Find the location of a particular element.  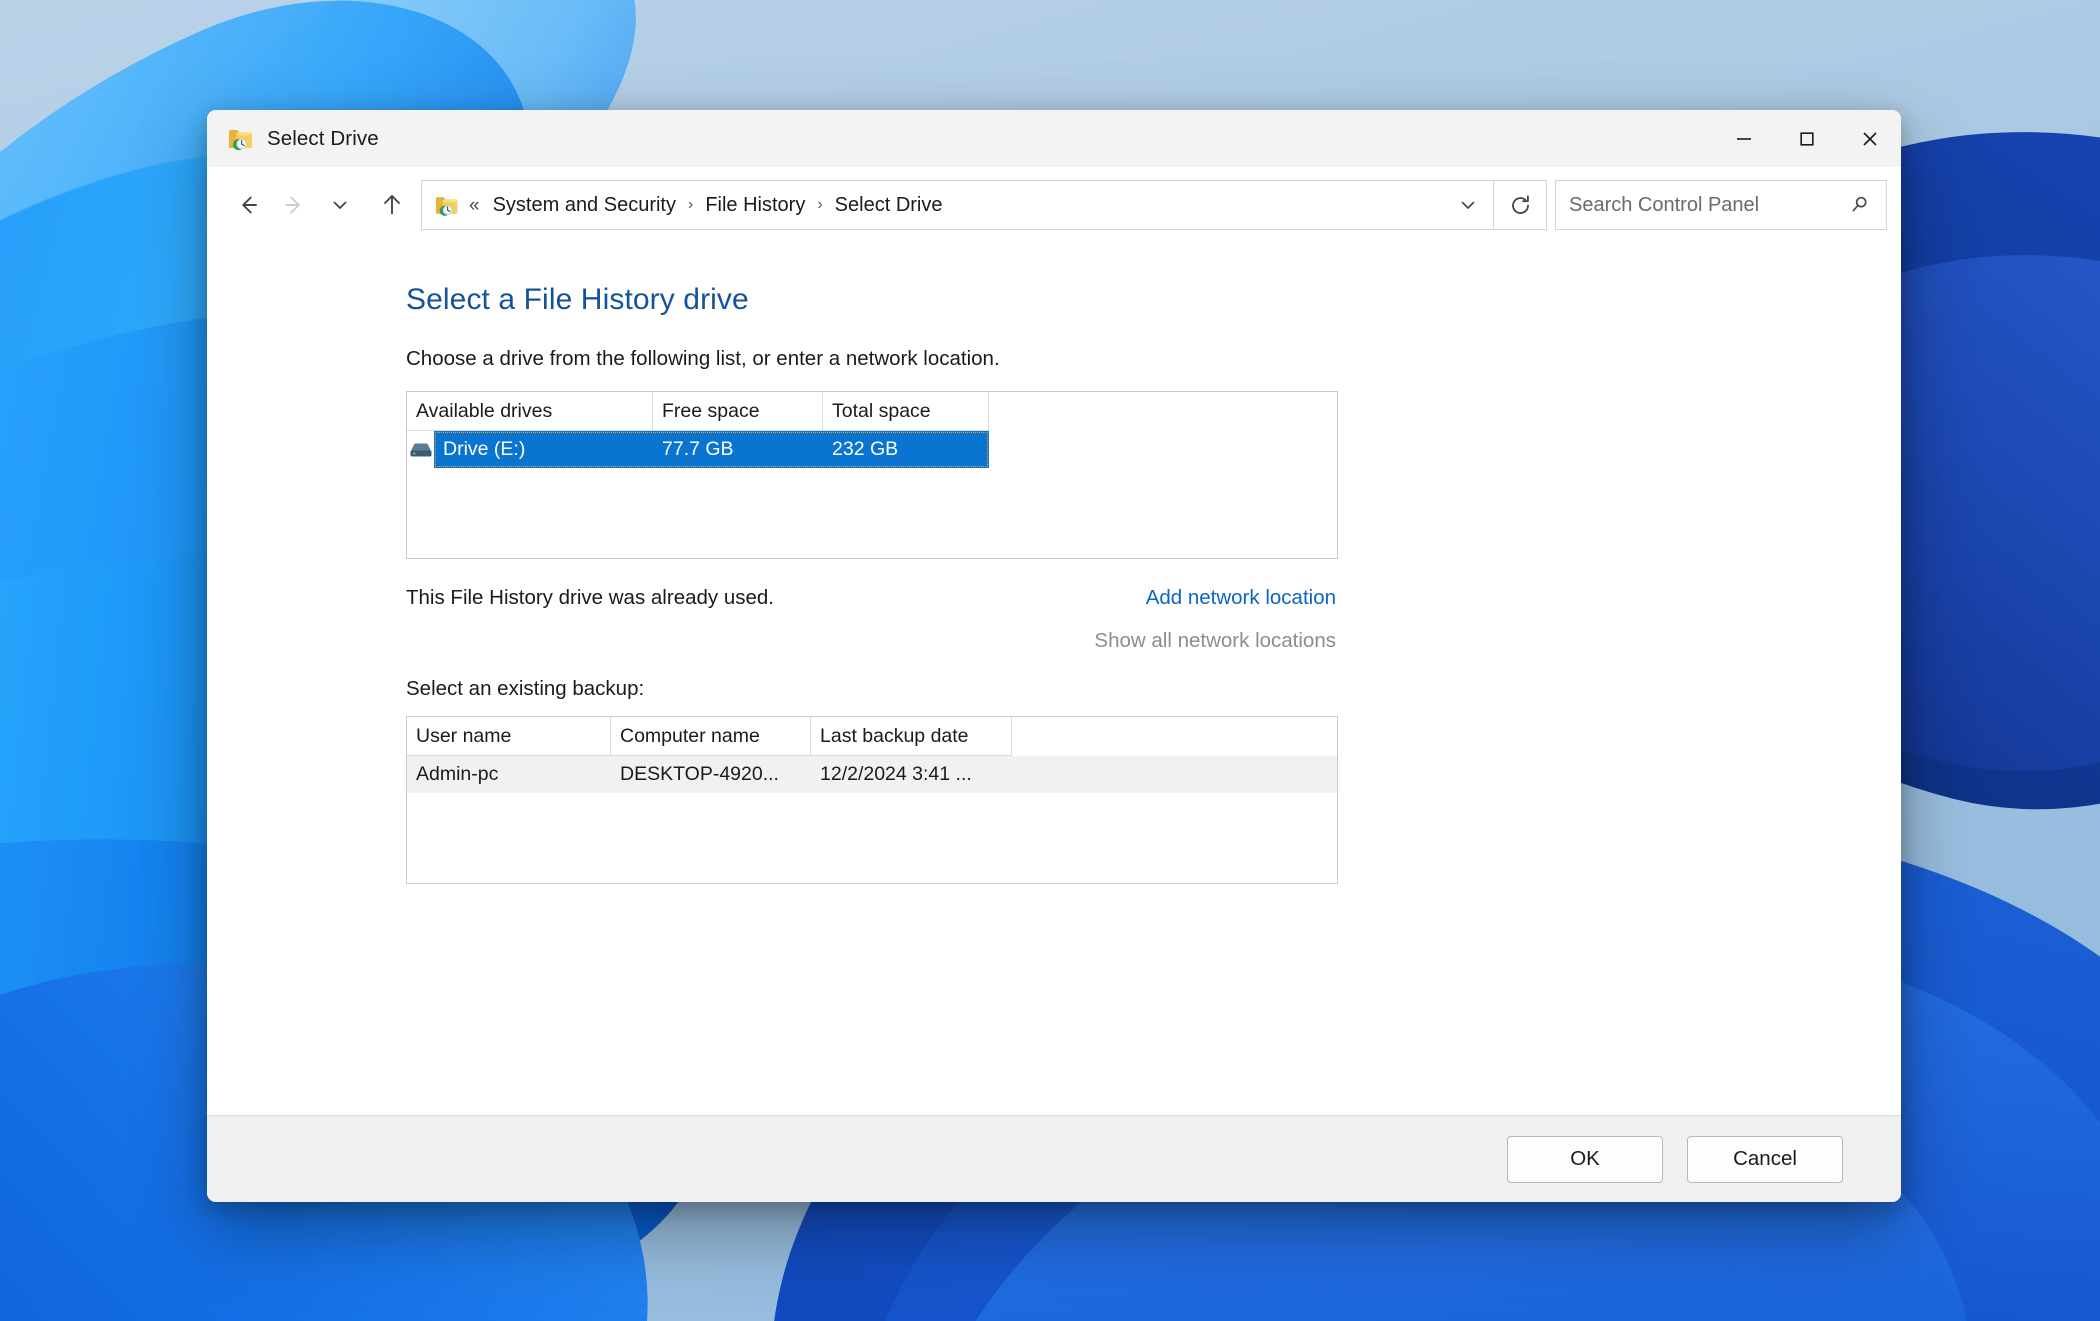

selected-drive-row: Drive (E:) 77.7 GB 232 GB is located at coordinates (711, 449).